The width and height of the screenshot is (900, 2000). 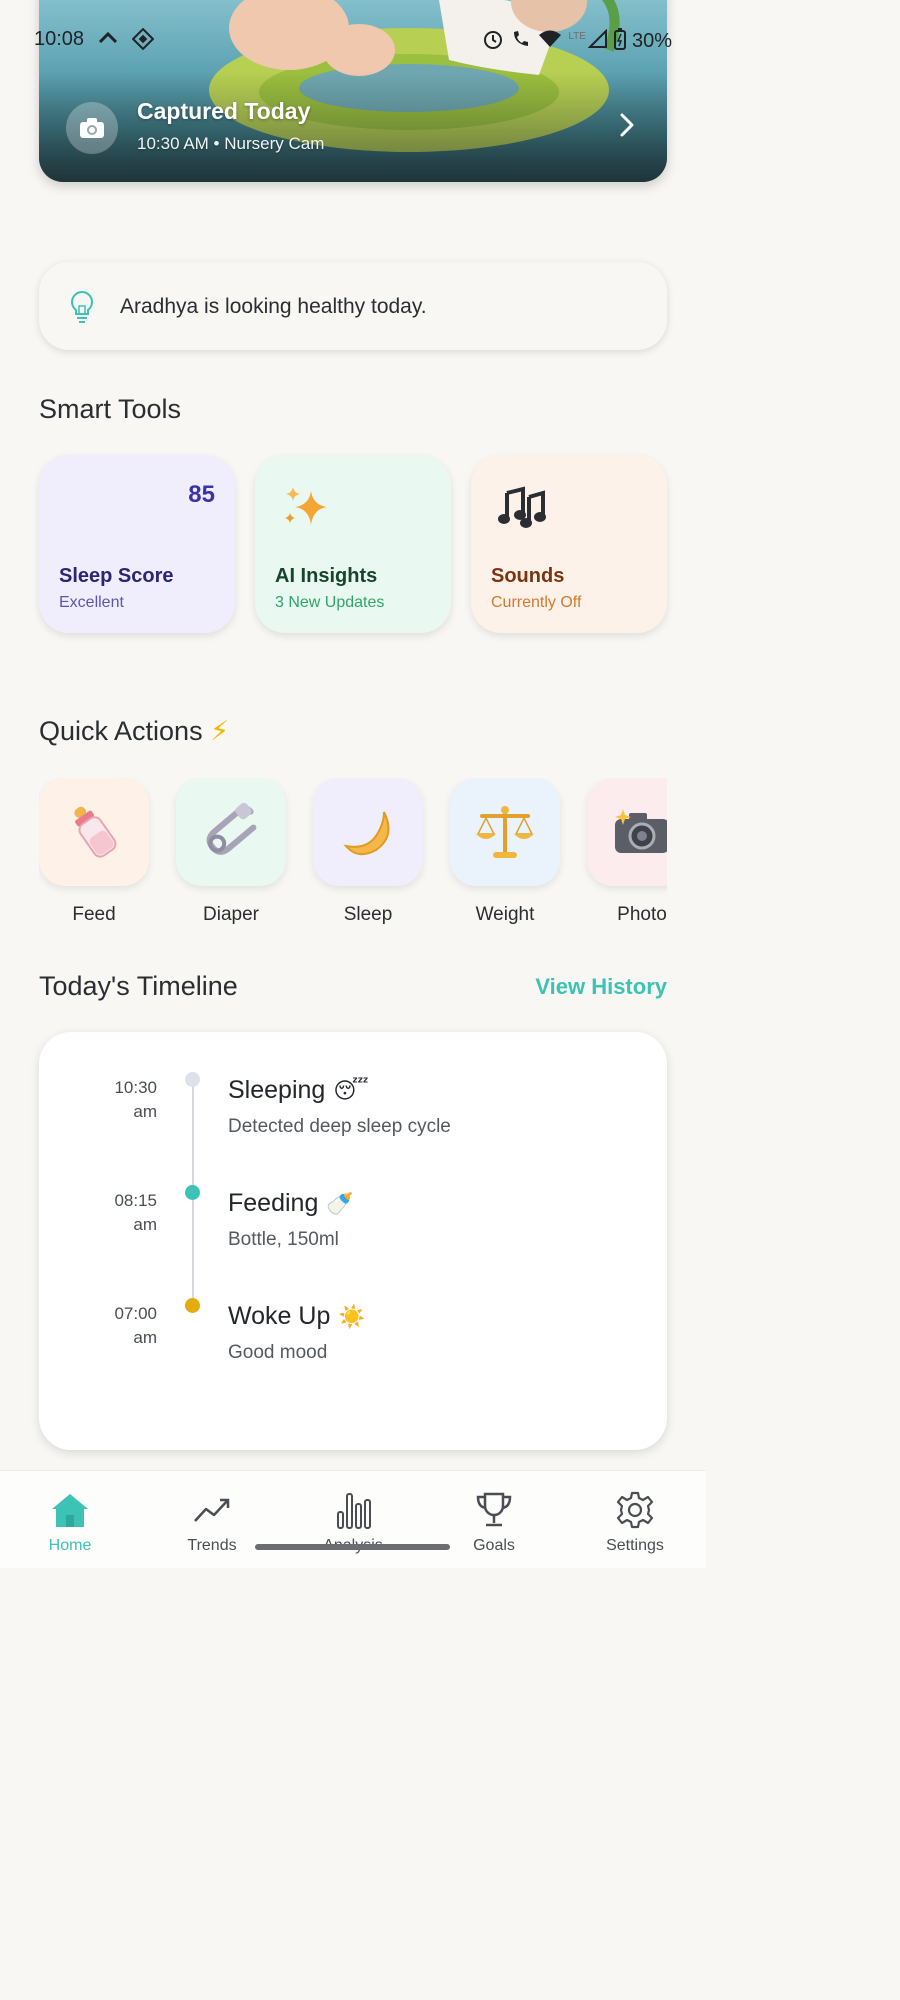 I want to click on battery-icon, so click(x=619, y=41).